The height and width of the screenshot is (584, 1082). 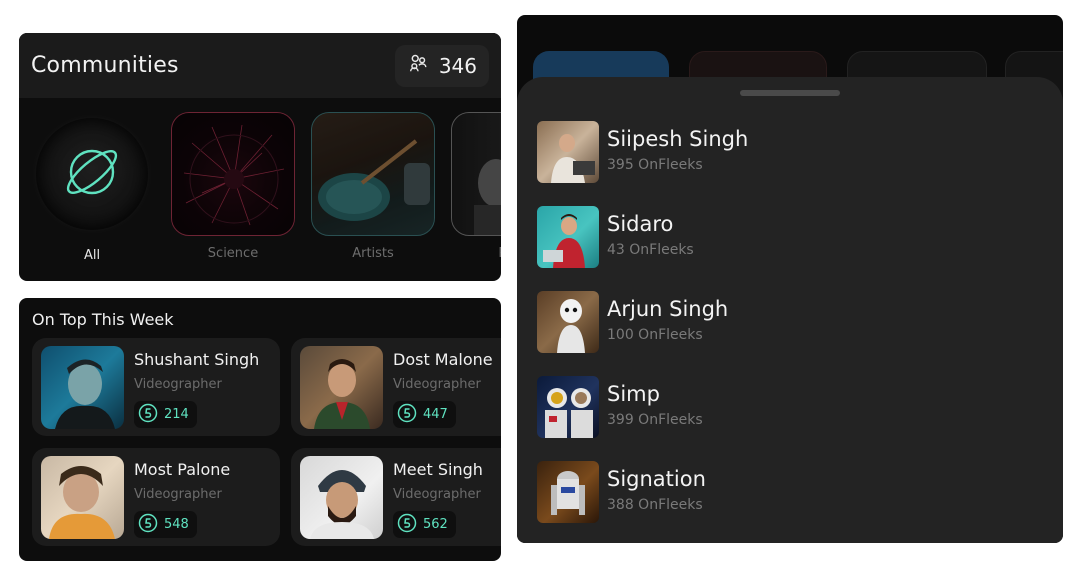 What do you see at coordinates (197, 359) in the screenshot?
I see `creator-name: Shushant Singh` at bounding box center [197, 359].